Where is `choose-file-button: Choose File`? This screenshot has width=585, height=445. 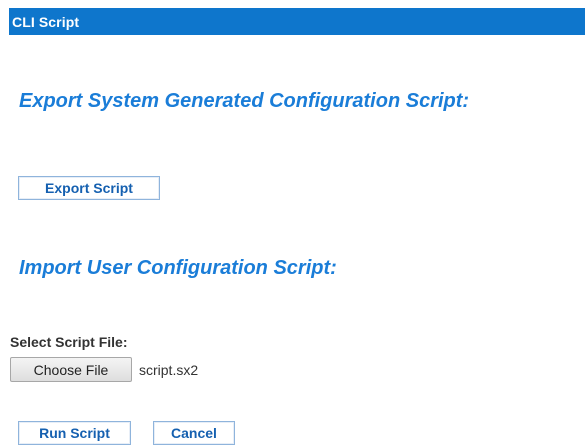 choose-file-button: Choose File is located at coordinates (71, 369).